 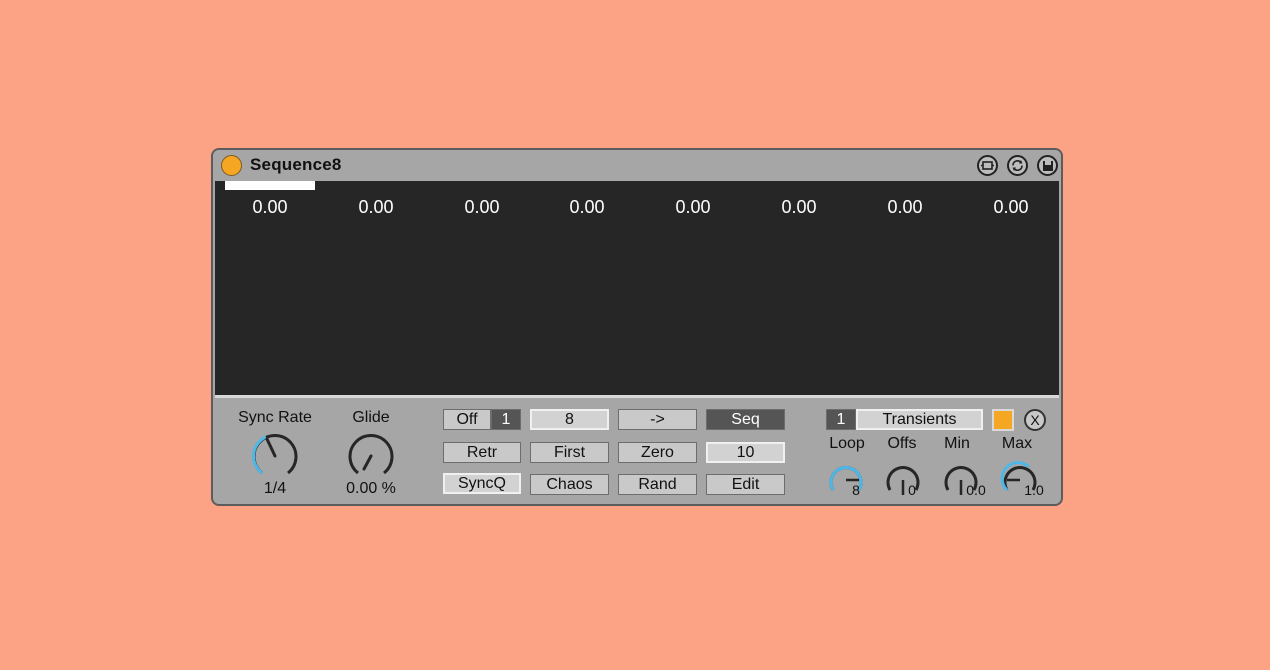 What do you see at coordinates (847, 443) in the screenshot?
I see `loop-label: Loop` at bounding box center [847, 443].